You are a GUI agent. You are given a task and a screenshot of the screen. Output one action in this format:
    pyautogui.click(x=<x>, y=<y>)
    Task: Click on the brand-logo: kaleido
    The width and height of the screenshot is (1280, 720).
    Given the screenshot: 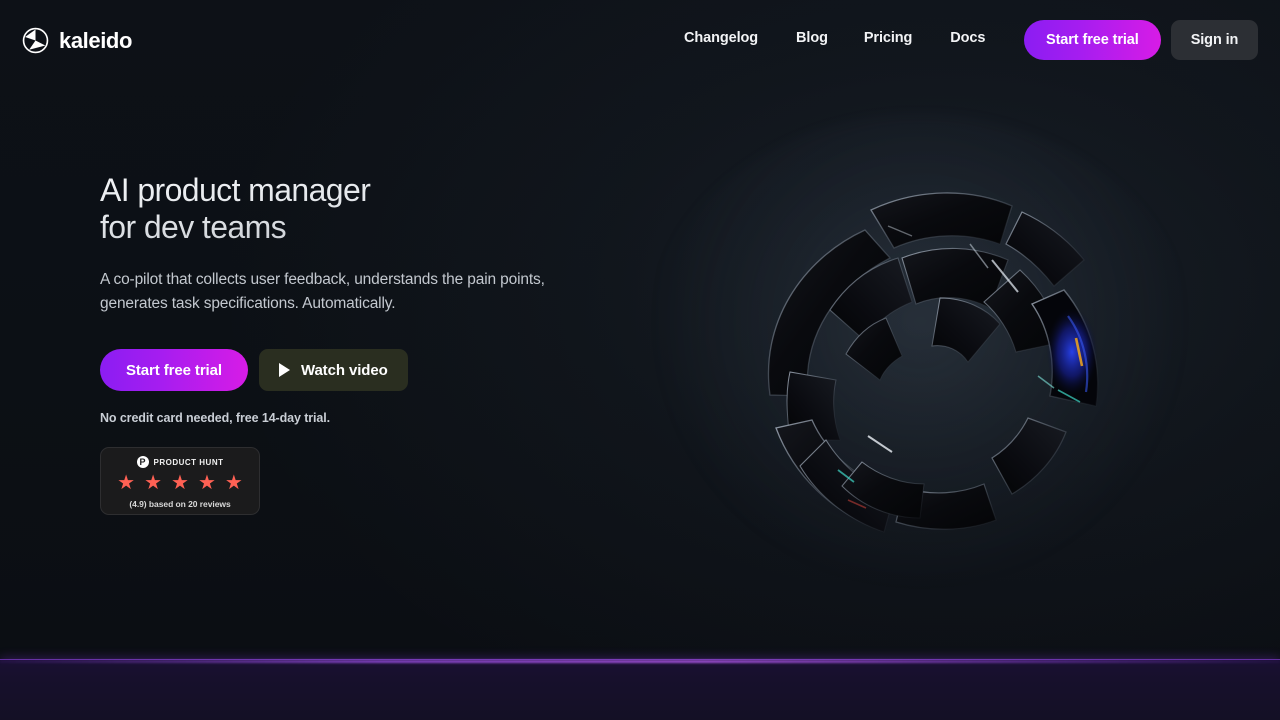 What is the action you would take?
    pyautogui.click(x=77, y=40)
    